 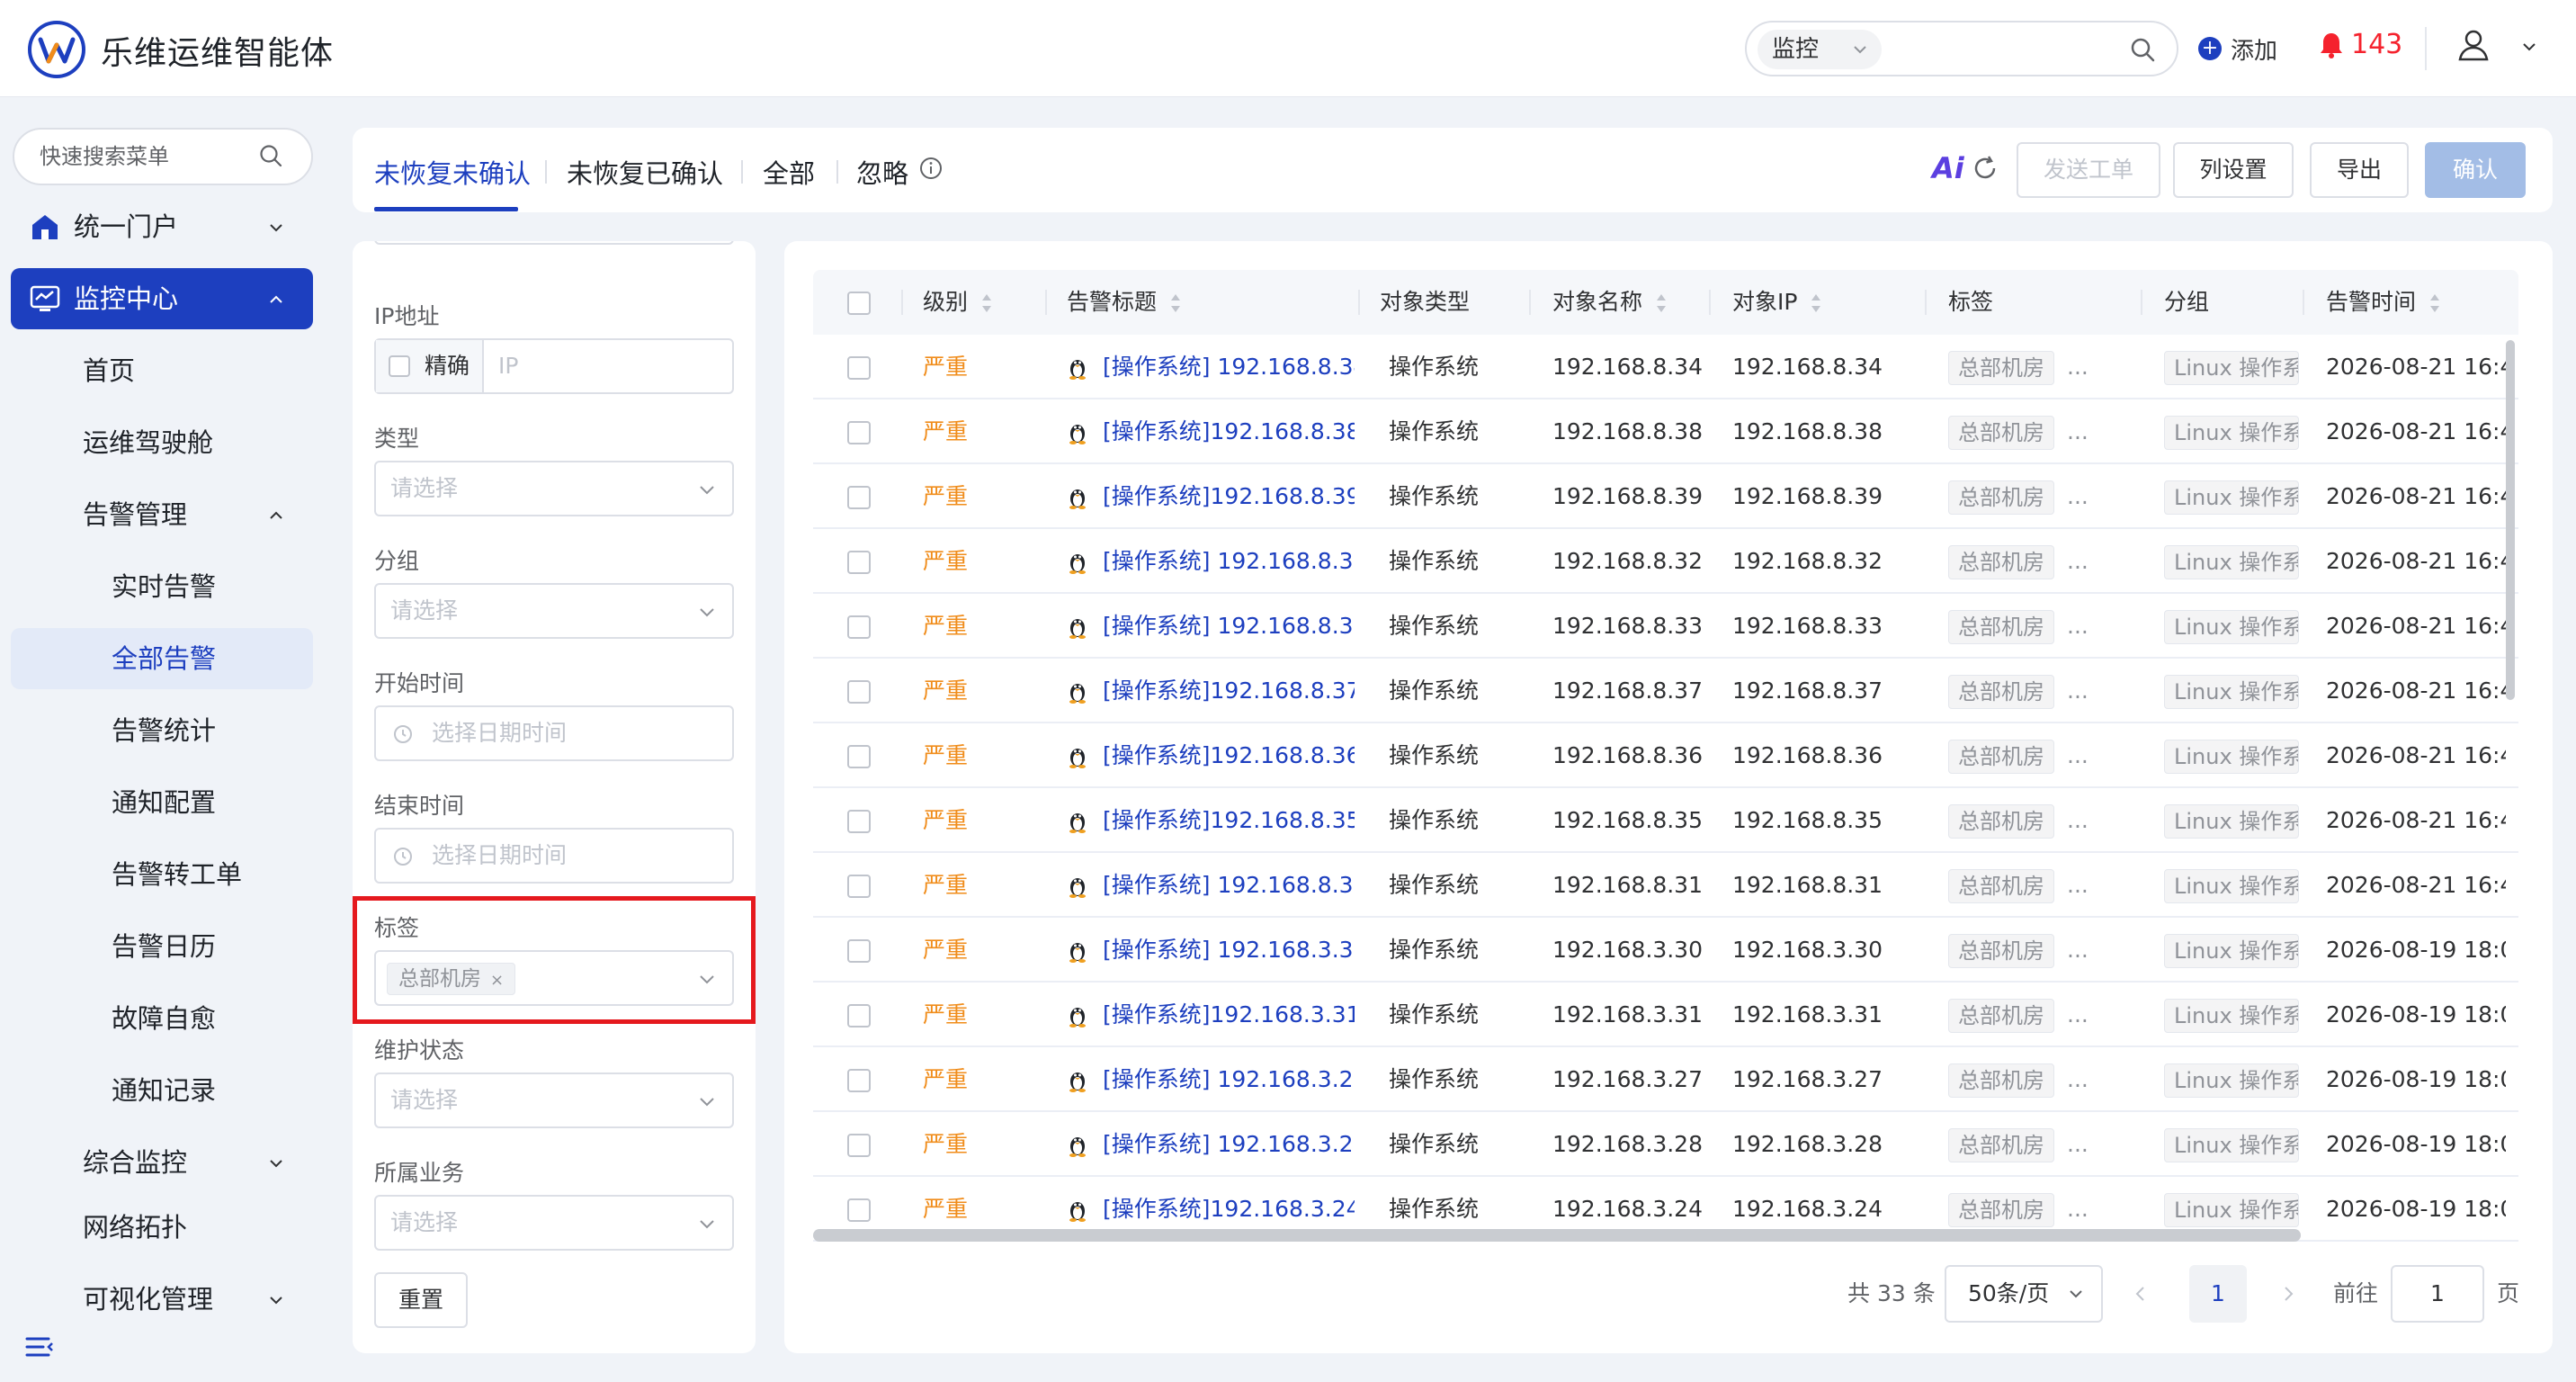 What do you see at coordinates (2088, 170) in the screenshot?
I see `send-ticket-button: 发送工单` at bounding box center [2088, 170].